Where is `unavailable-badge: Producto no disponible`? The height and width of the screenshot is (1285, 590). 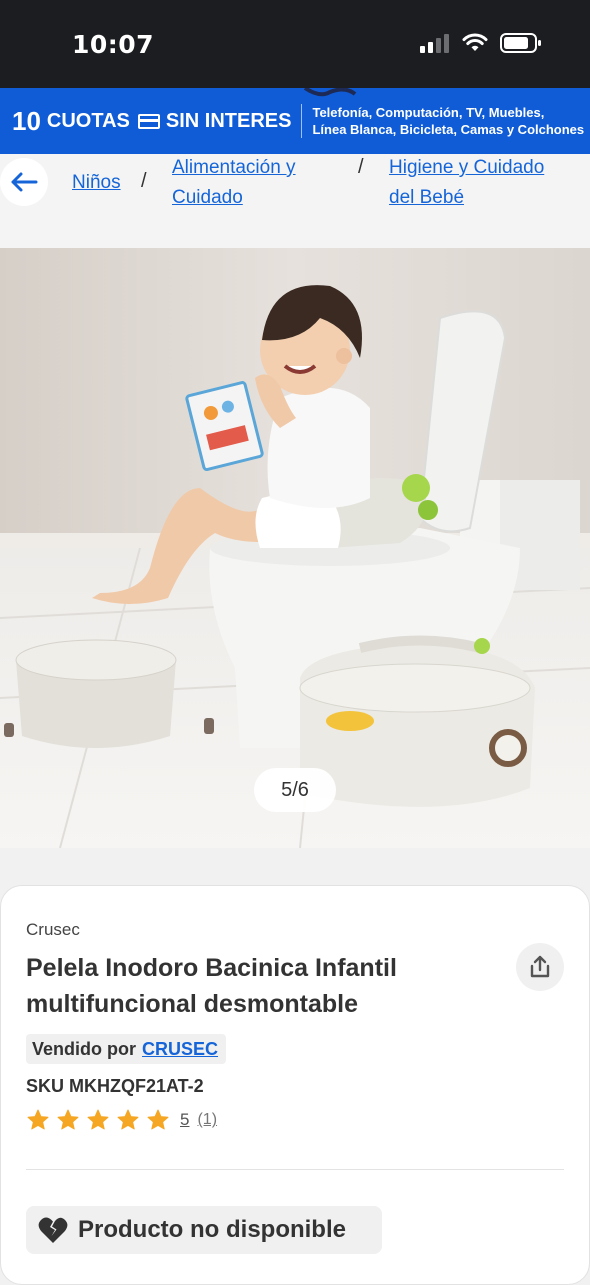
unavailable-badge: Producto no disponible is located at coordinates (204, 1230).